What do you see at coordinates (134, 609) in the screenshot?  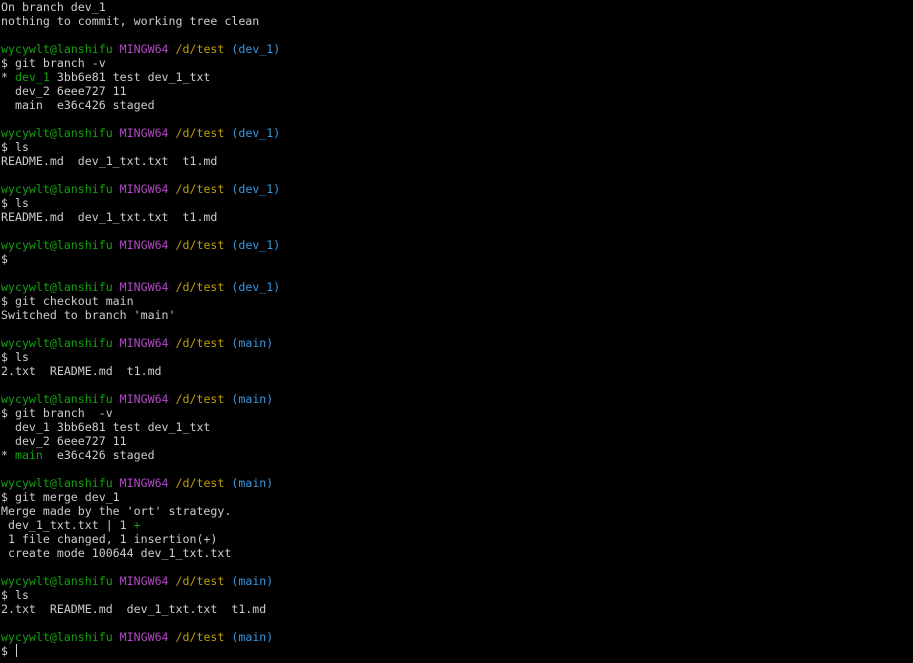 I see `output-text: 2.txt README.md dev_1_txt.txt t1.md` at bounding box center [134, 609].